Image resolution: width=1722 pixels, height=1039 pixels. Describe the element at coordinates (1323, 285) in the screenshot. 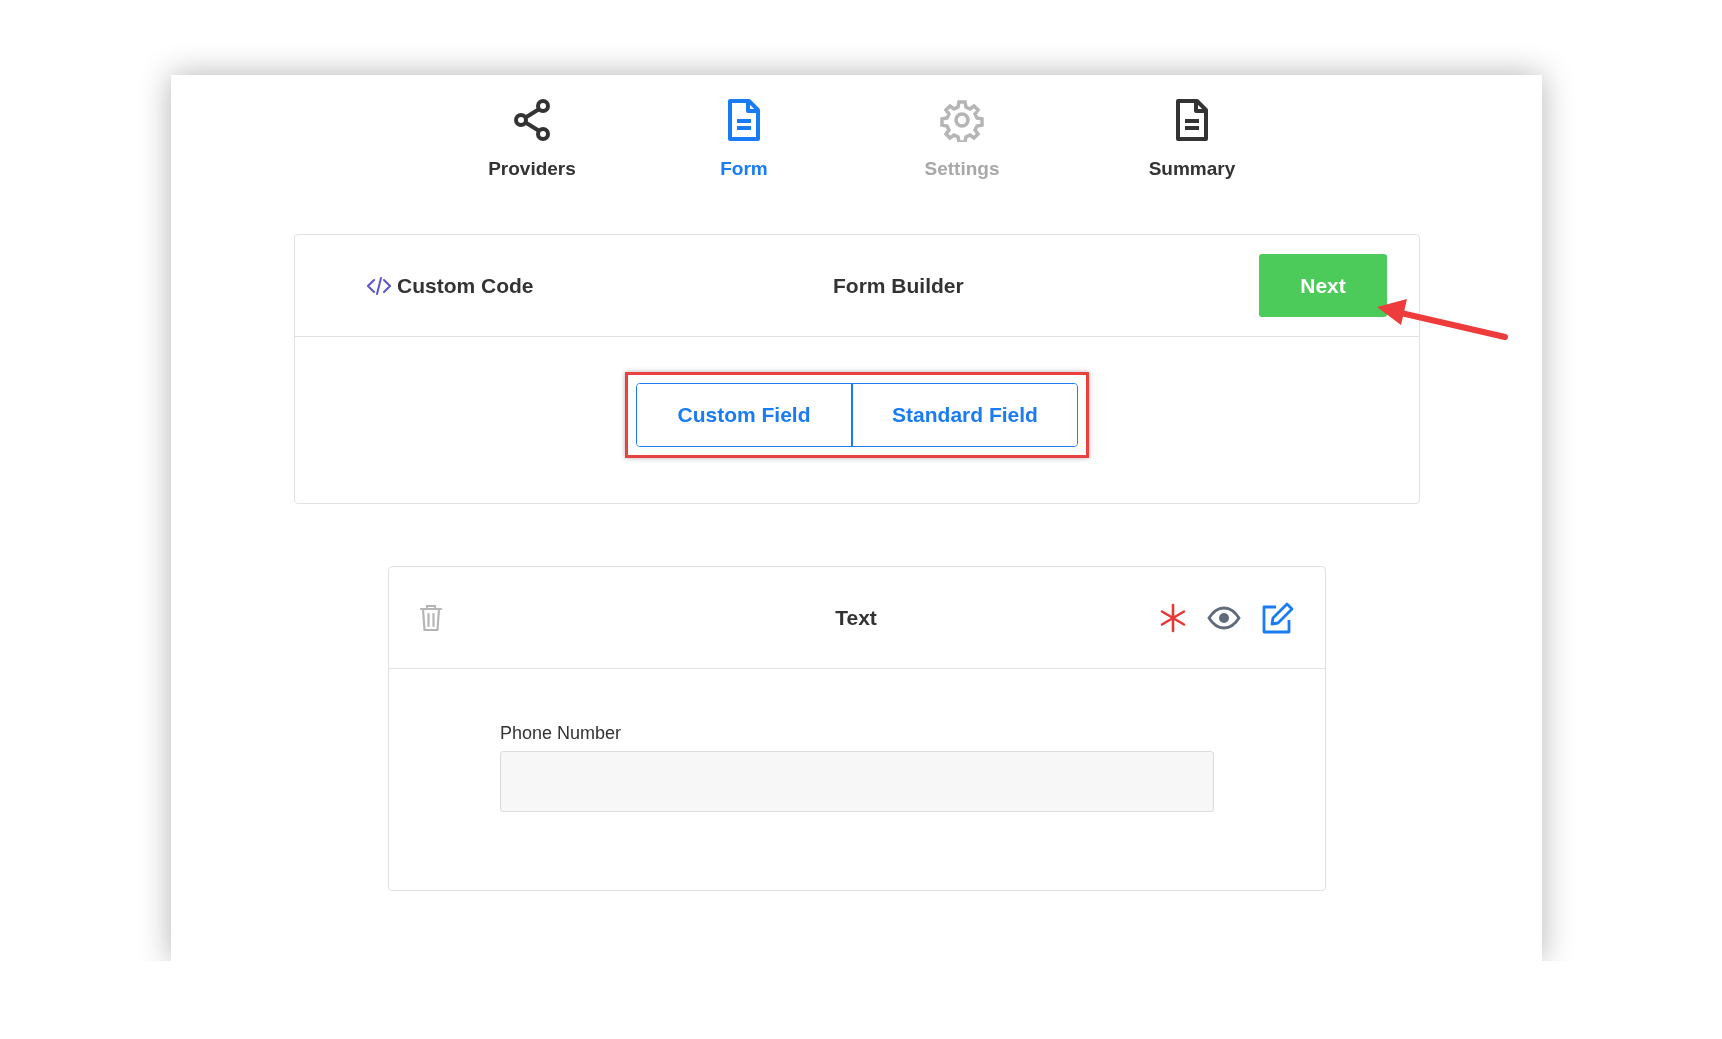

I see `next-button: Next` at that location.